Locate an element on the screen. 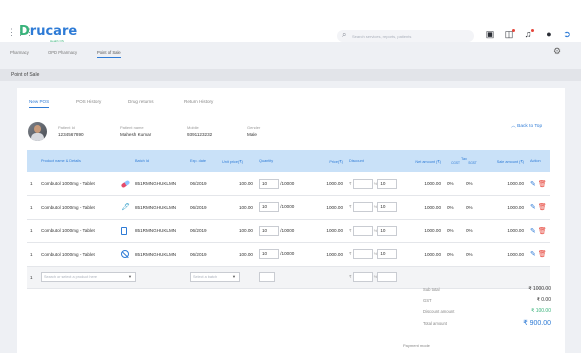 The width and height of the screenshot is (581, 353). crumb-pharmacy: Pharmacy is located at coordinates (19, 52).